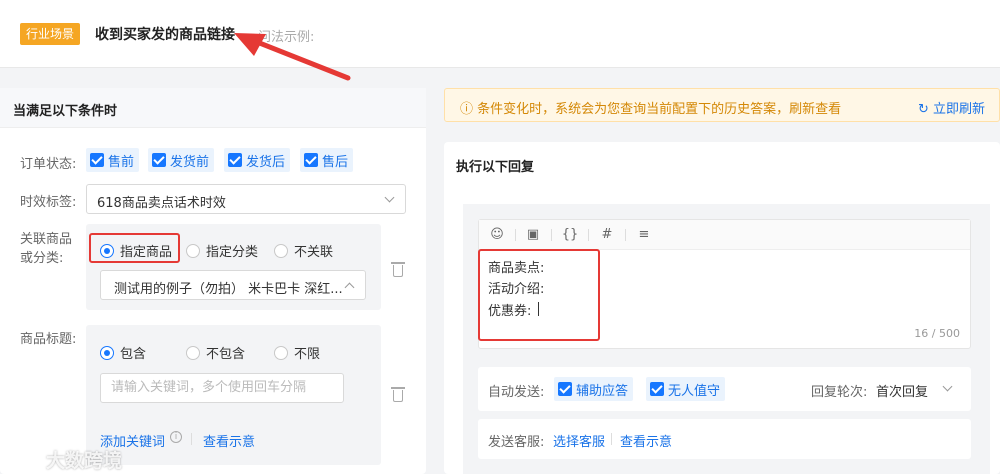  What do you see at coordinates (516, 392) in the screenshot?
I see `auto-send-label: 自动发送:` at bounding box center [516, 392].